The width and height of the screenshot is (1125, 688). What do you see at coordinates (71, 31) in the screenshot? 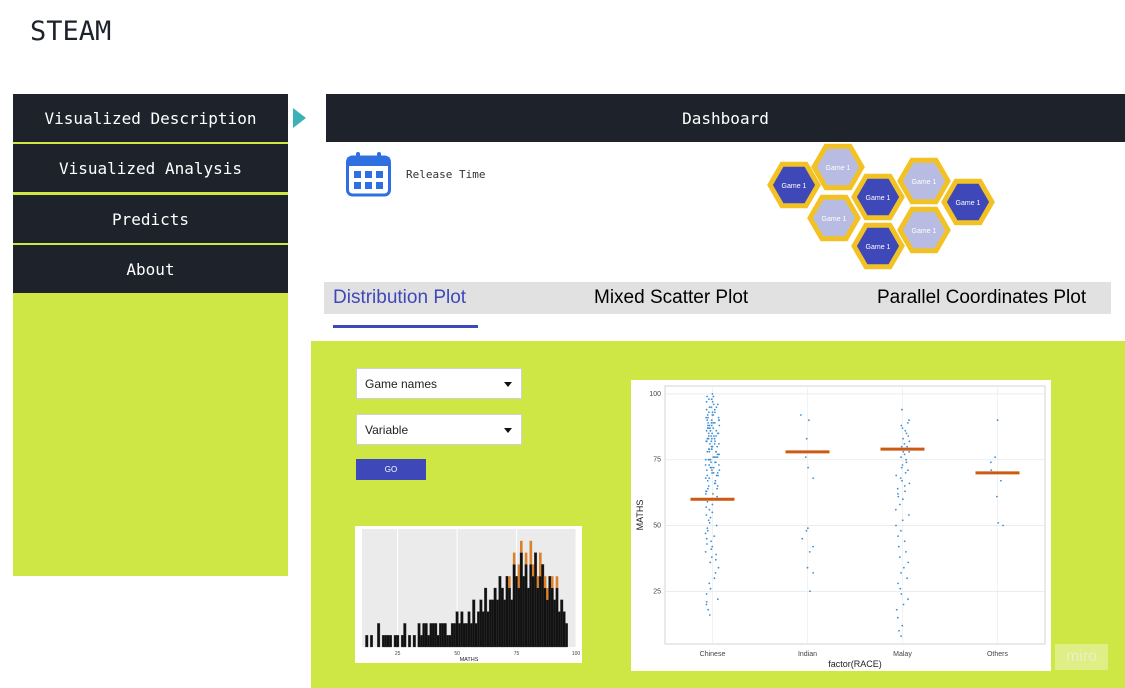
I see `app-title: STEAM` at bounding box center [71, 31].